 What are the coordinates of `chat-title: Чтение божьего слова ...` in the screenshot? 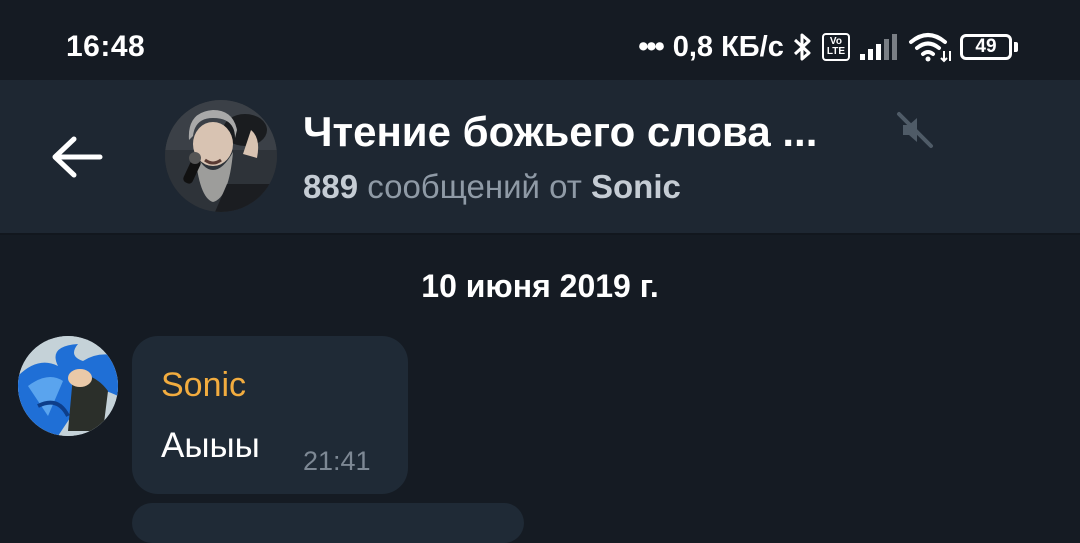 It's located at (560, 131).